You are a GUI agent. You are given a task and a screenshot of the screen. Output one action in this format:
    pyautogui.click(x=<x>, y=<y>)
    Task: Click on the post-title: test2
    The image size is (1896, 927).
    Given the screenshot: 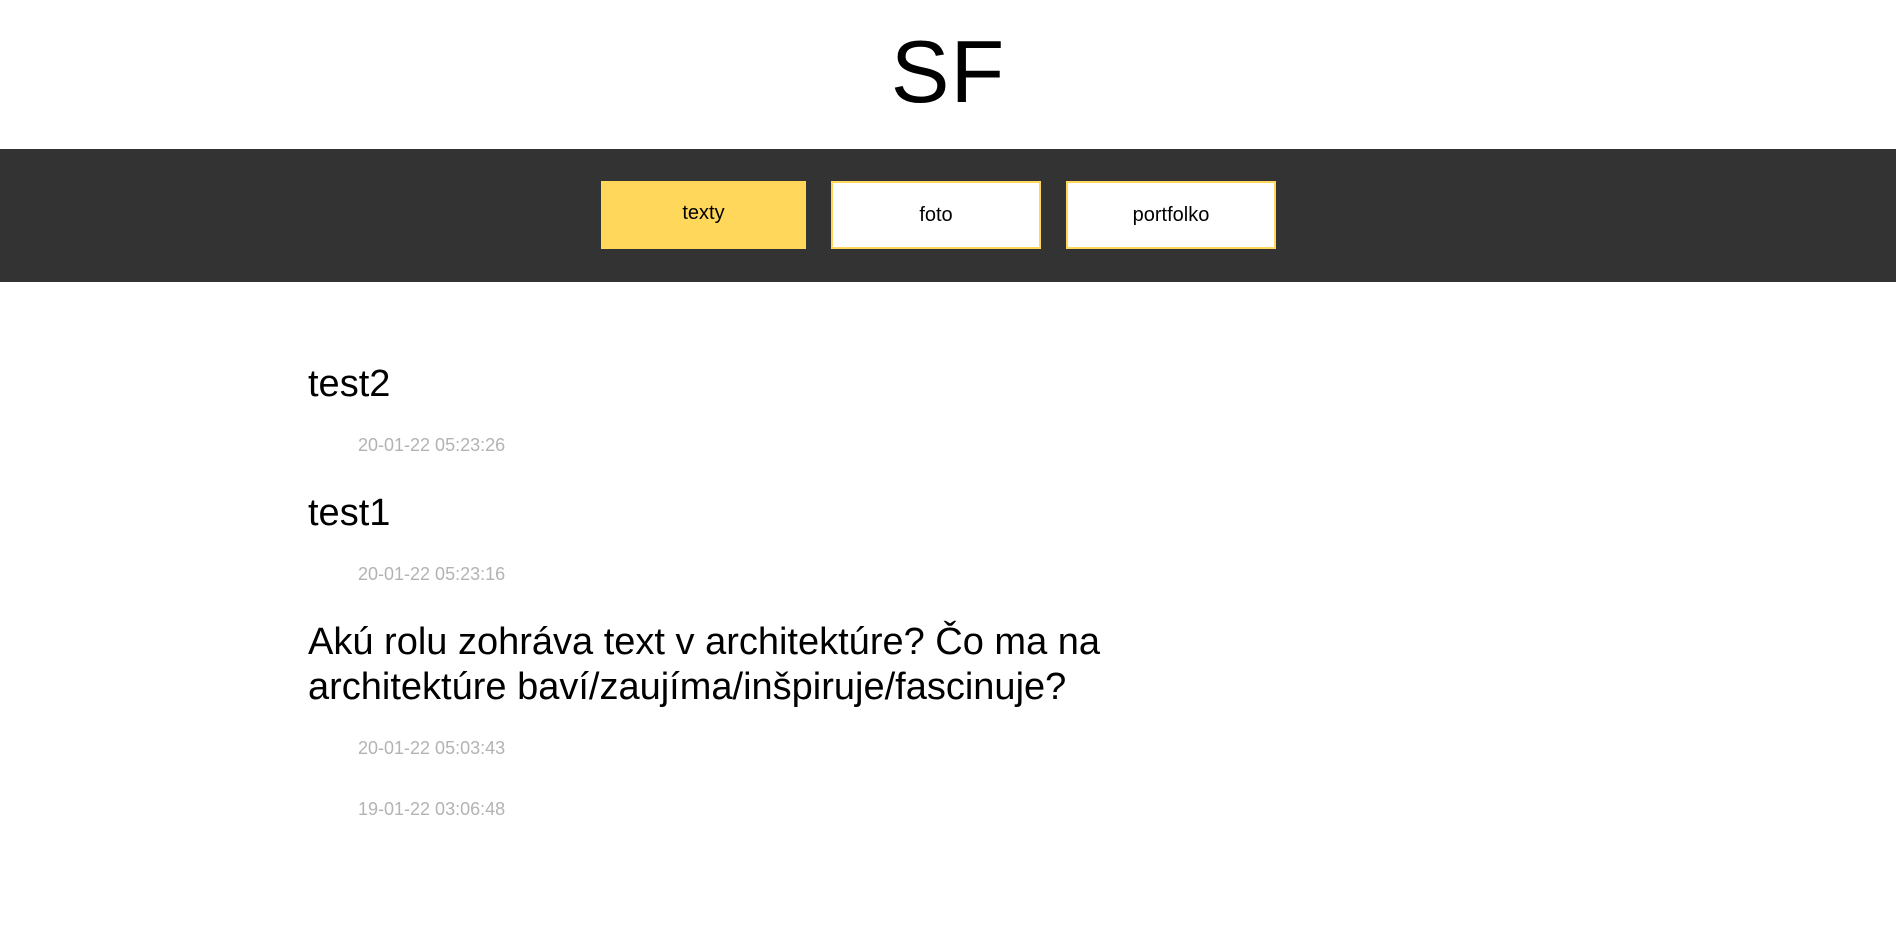 What is the action you would take?
    pyautogui.click(x=808, y=384)
    